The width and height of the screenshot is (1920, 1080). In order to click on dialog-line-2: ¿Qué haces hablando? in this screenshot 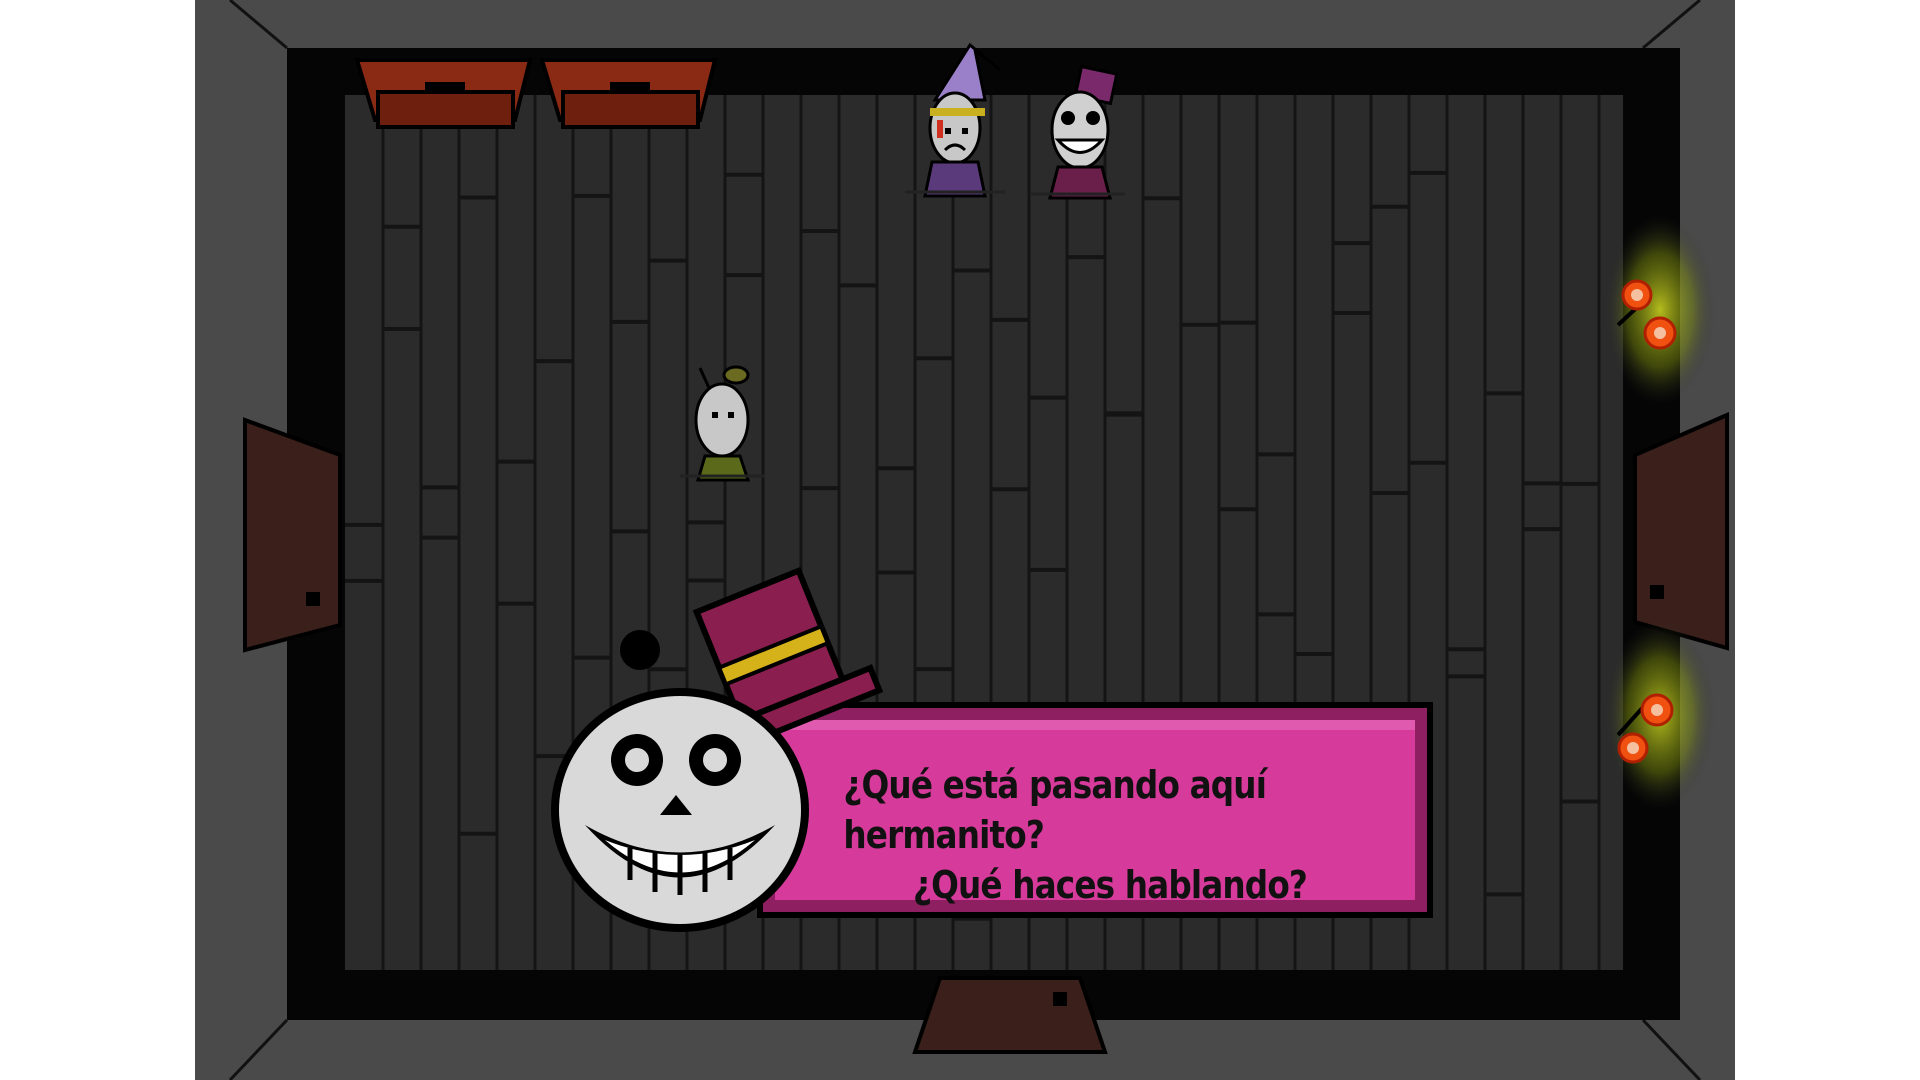, I will do `click(1110, 885)`.